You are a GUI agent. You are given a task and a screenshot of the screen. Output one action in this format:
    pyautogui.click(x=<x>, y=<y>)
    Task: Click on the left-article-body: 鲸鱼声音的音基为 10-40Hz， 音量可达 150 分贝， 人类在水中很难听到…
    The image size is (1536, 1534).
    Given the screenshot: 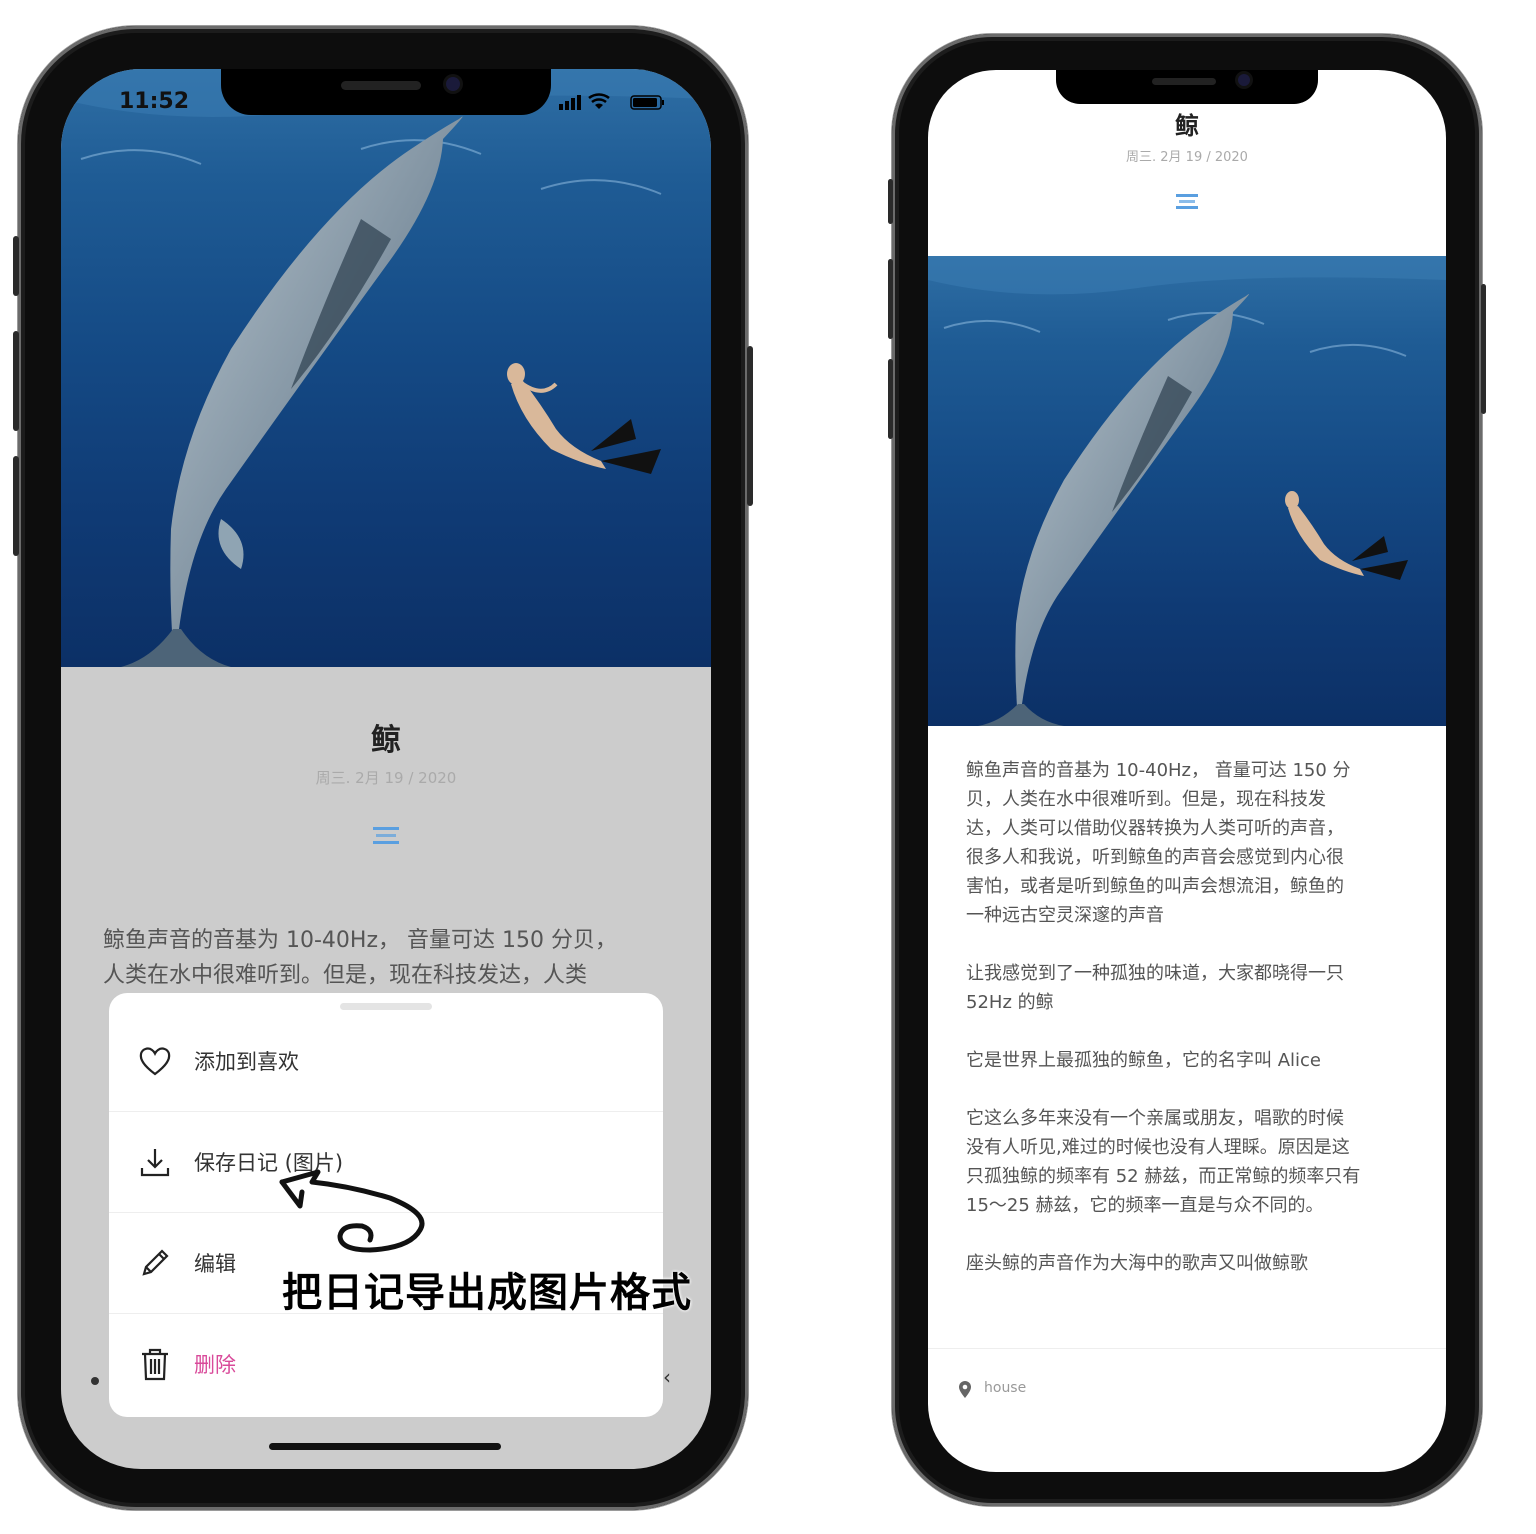 What is the action you would take?
    pyautogui.click(x=393, y=958)
    